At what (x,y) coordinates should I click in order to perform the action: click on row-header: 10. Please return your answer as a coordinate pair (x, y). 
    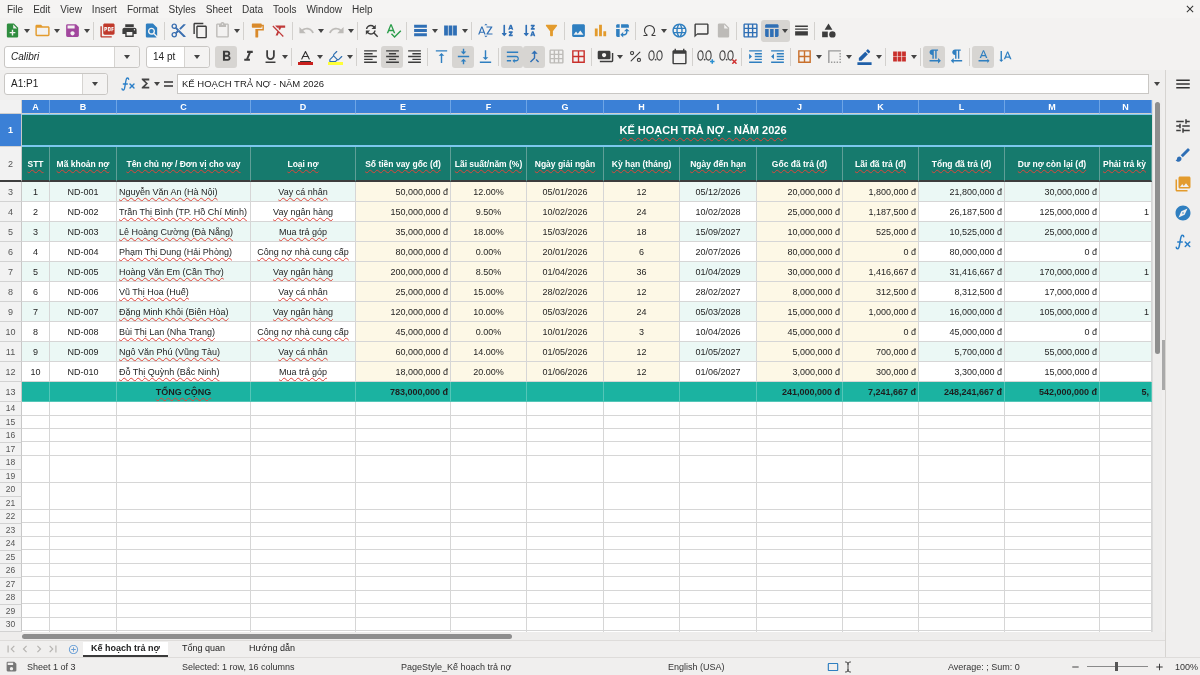
    Looking at the image, I should click on (11, 332).